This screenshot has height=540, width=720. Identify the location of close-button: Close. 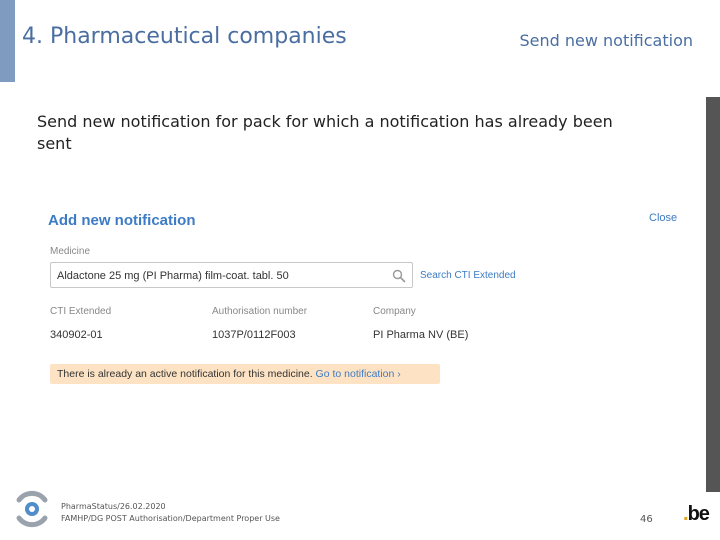
(663, 218).